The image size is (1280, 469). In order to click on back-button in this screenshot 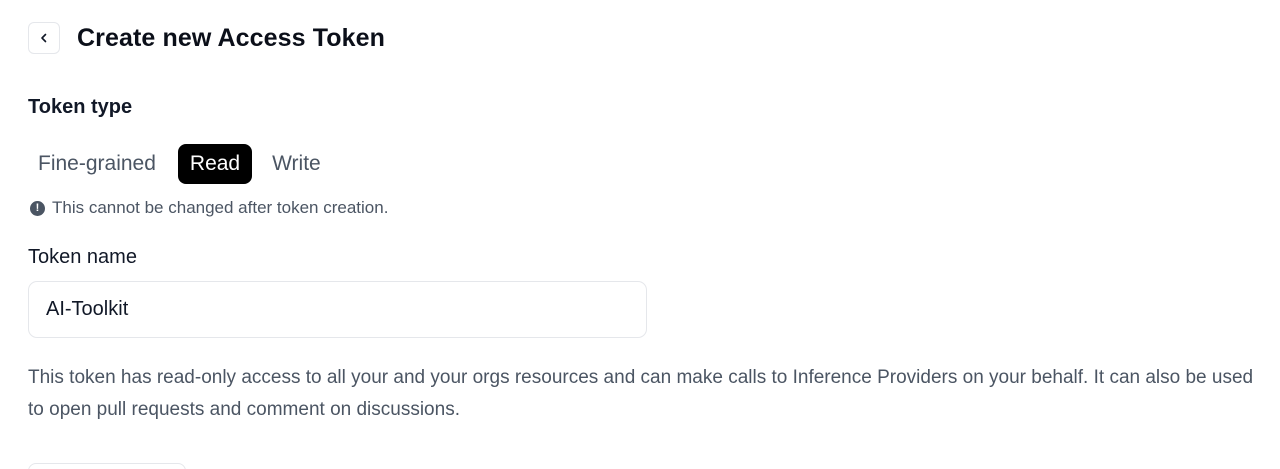, I will do `click(44, 38)`.